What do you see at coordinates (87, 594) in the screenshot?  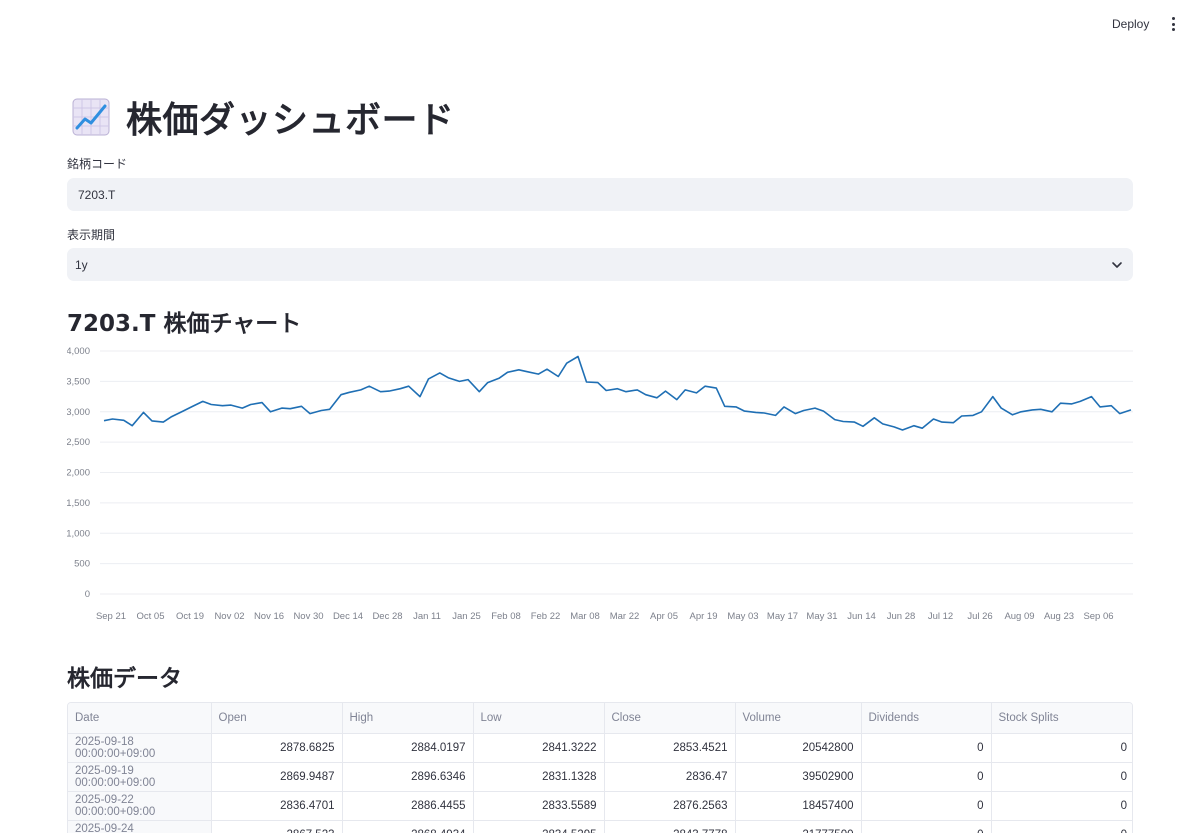 I see `y-tick-label: 0` at bounding box center [87, 594].